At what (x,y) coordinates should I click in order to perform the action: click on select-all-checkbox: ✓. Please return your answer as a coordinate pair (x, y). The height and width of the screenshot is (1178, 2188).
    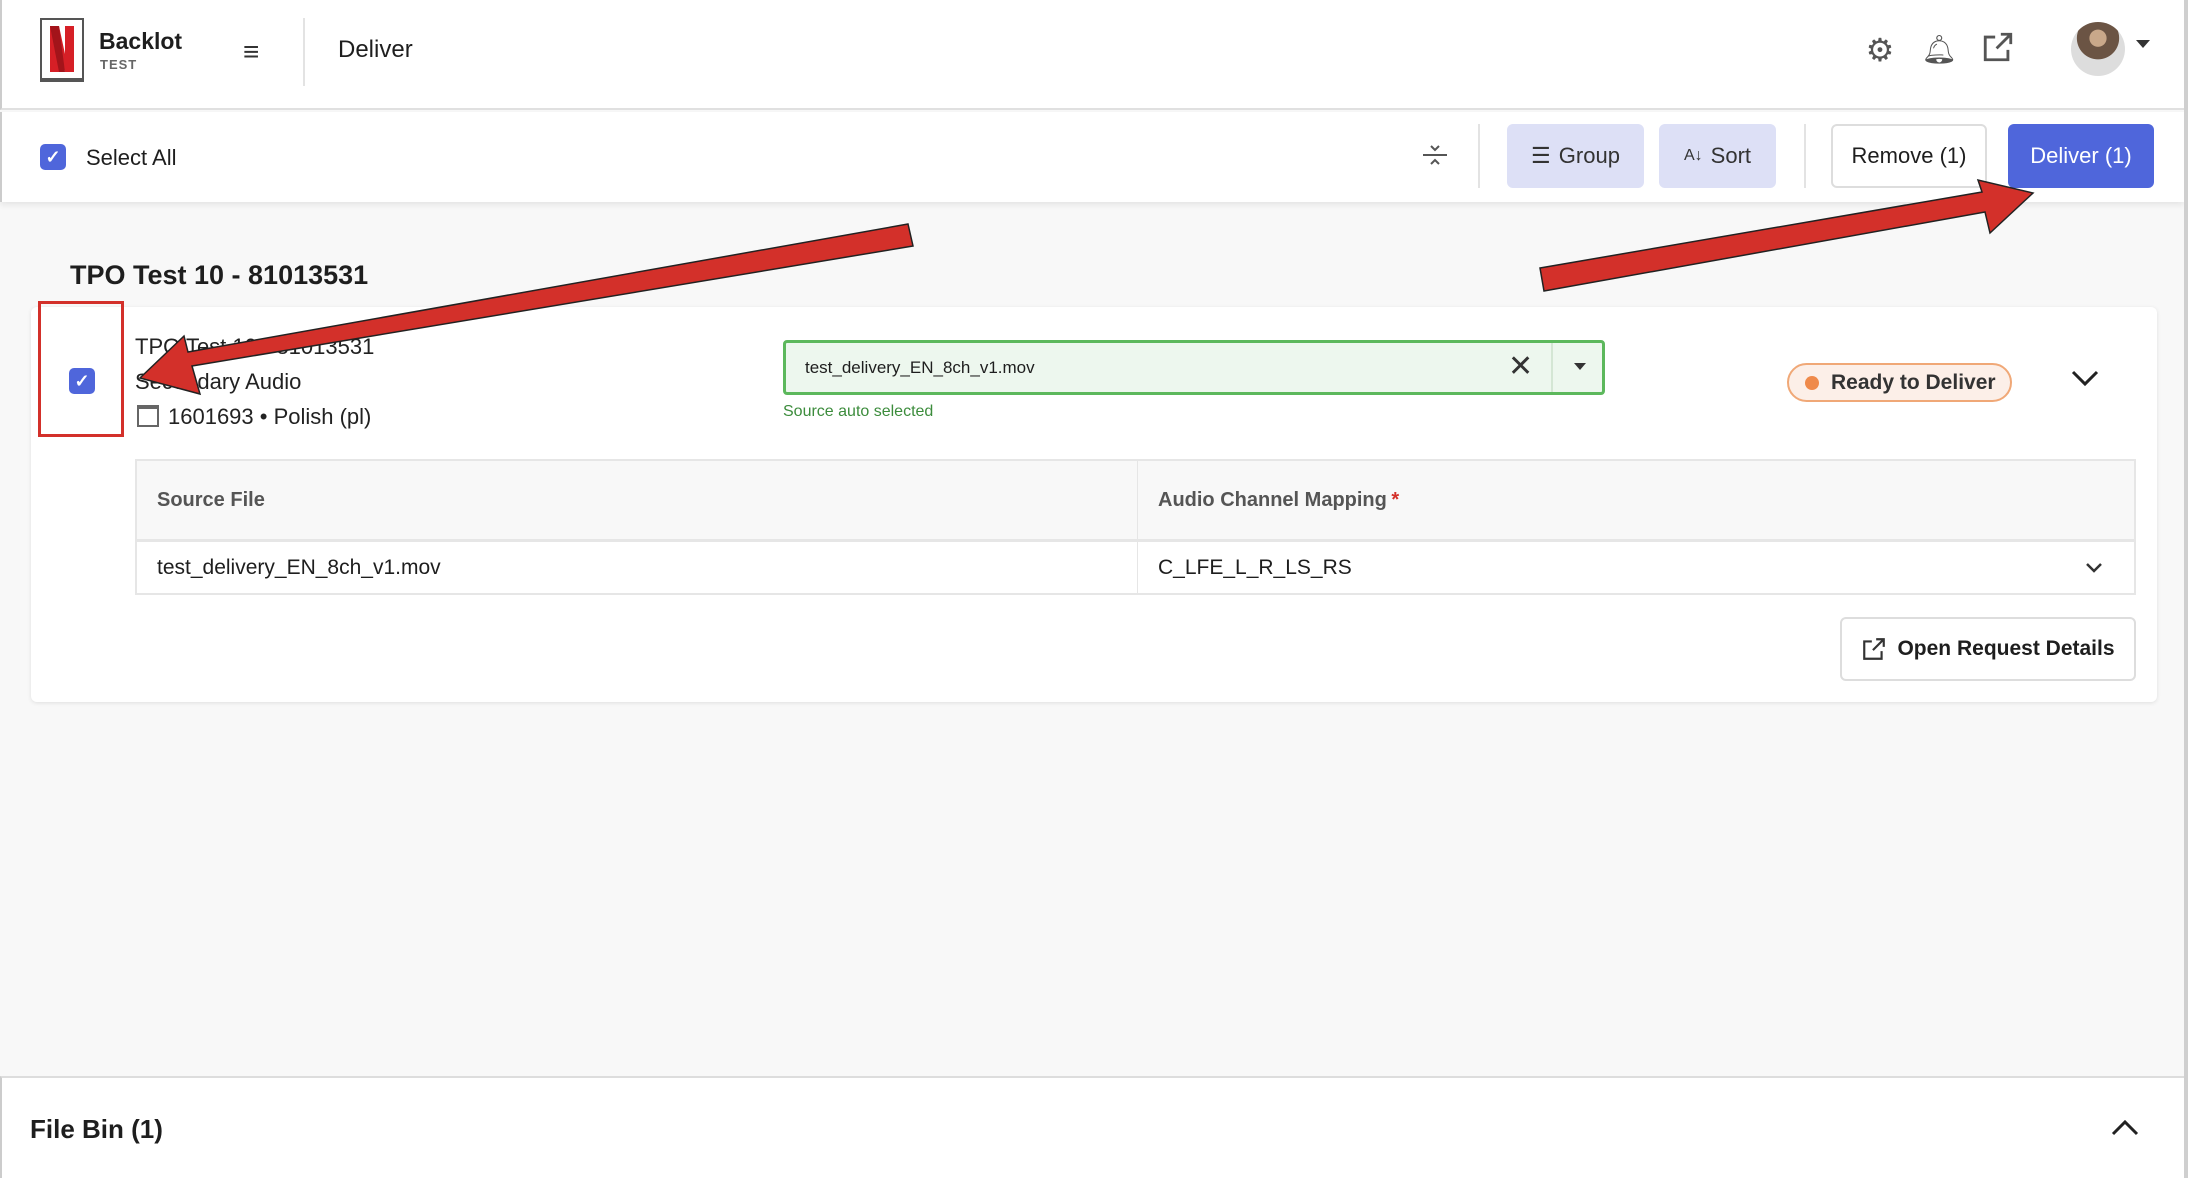
    Looking at the image, I should click on (53, 157).